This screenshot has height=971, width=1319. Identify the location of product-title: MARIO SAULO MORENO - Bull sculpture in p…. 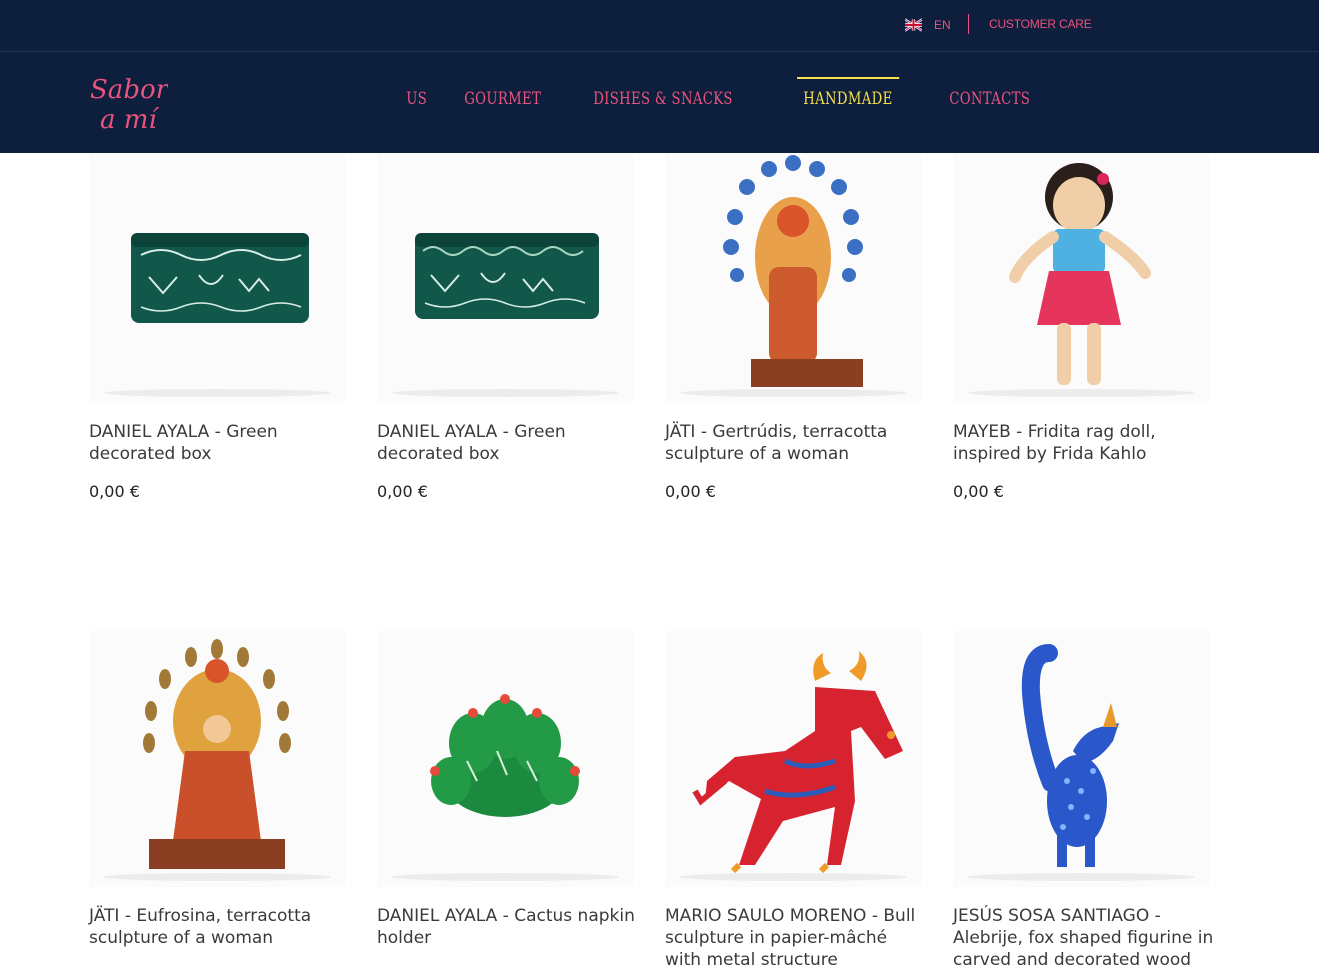
(796, 938).